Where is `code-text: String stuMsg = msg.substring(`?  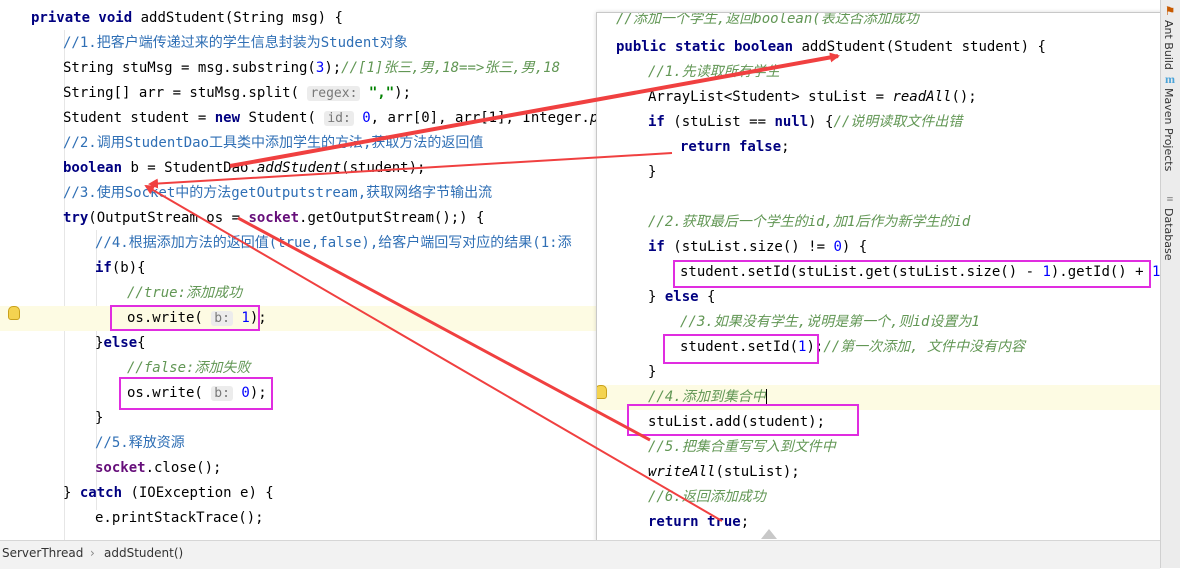
code-text: String stuMsg = msg.substring( is located at coordinates (189, 68).